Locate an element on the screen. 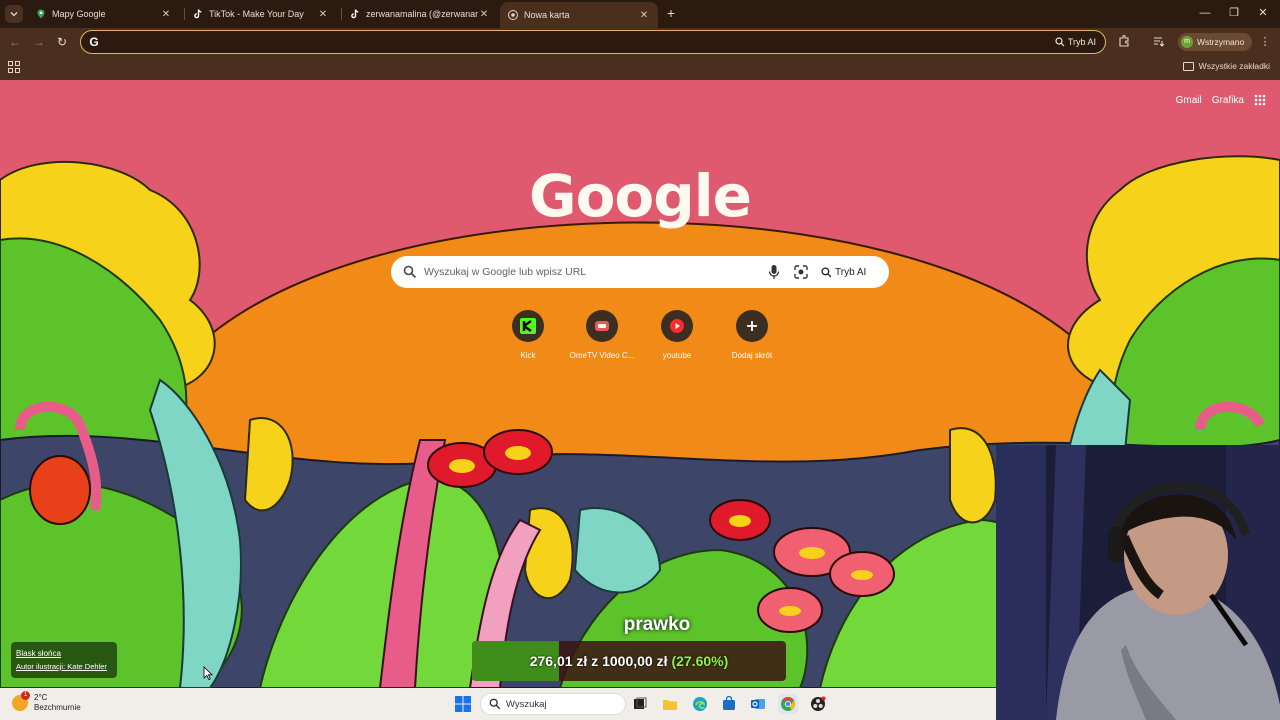 The image size is (1280, 720). notification-badge: 1 is located at coordinates (25, 695).